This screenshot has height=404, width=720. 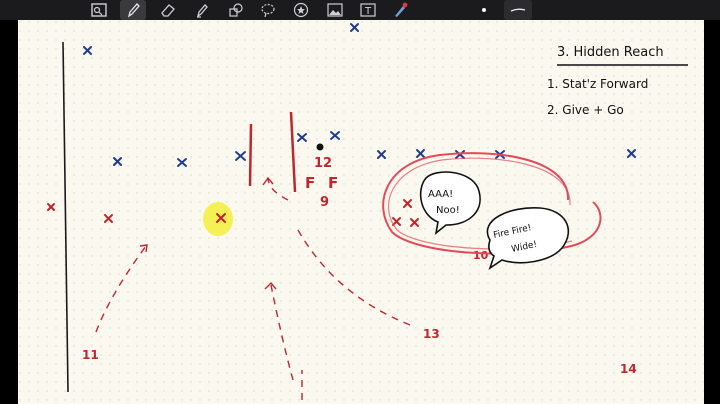 What do you see at coordinates (484, 10) in the screenshot?
I see `ink-dot-indicator` at bounding box center [484, 10].